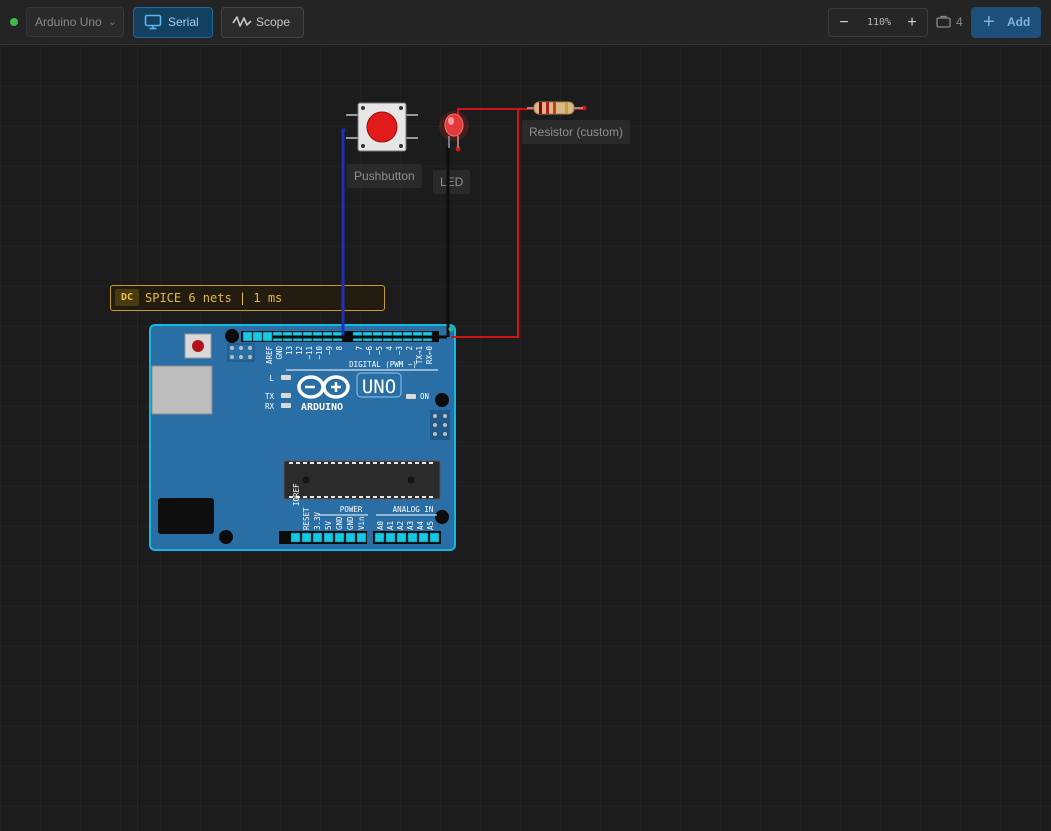 This screenshot has width=1051, height=831. What do you see at coordinates (383, 364) in the screenshot?
I see `digital-header-label: DIGITAL (PWM ~)` at bounding box center [383, 364].